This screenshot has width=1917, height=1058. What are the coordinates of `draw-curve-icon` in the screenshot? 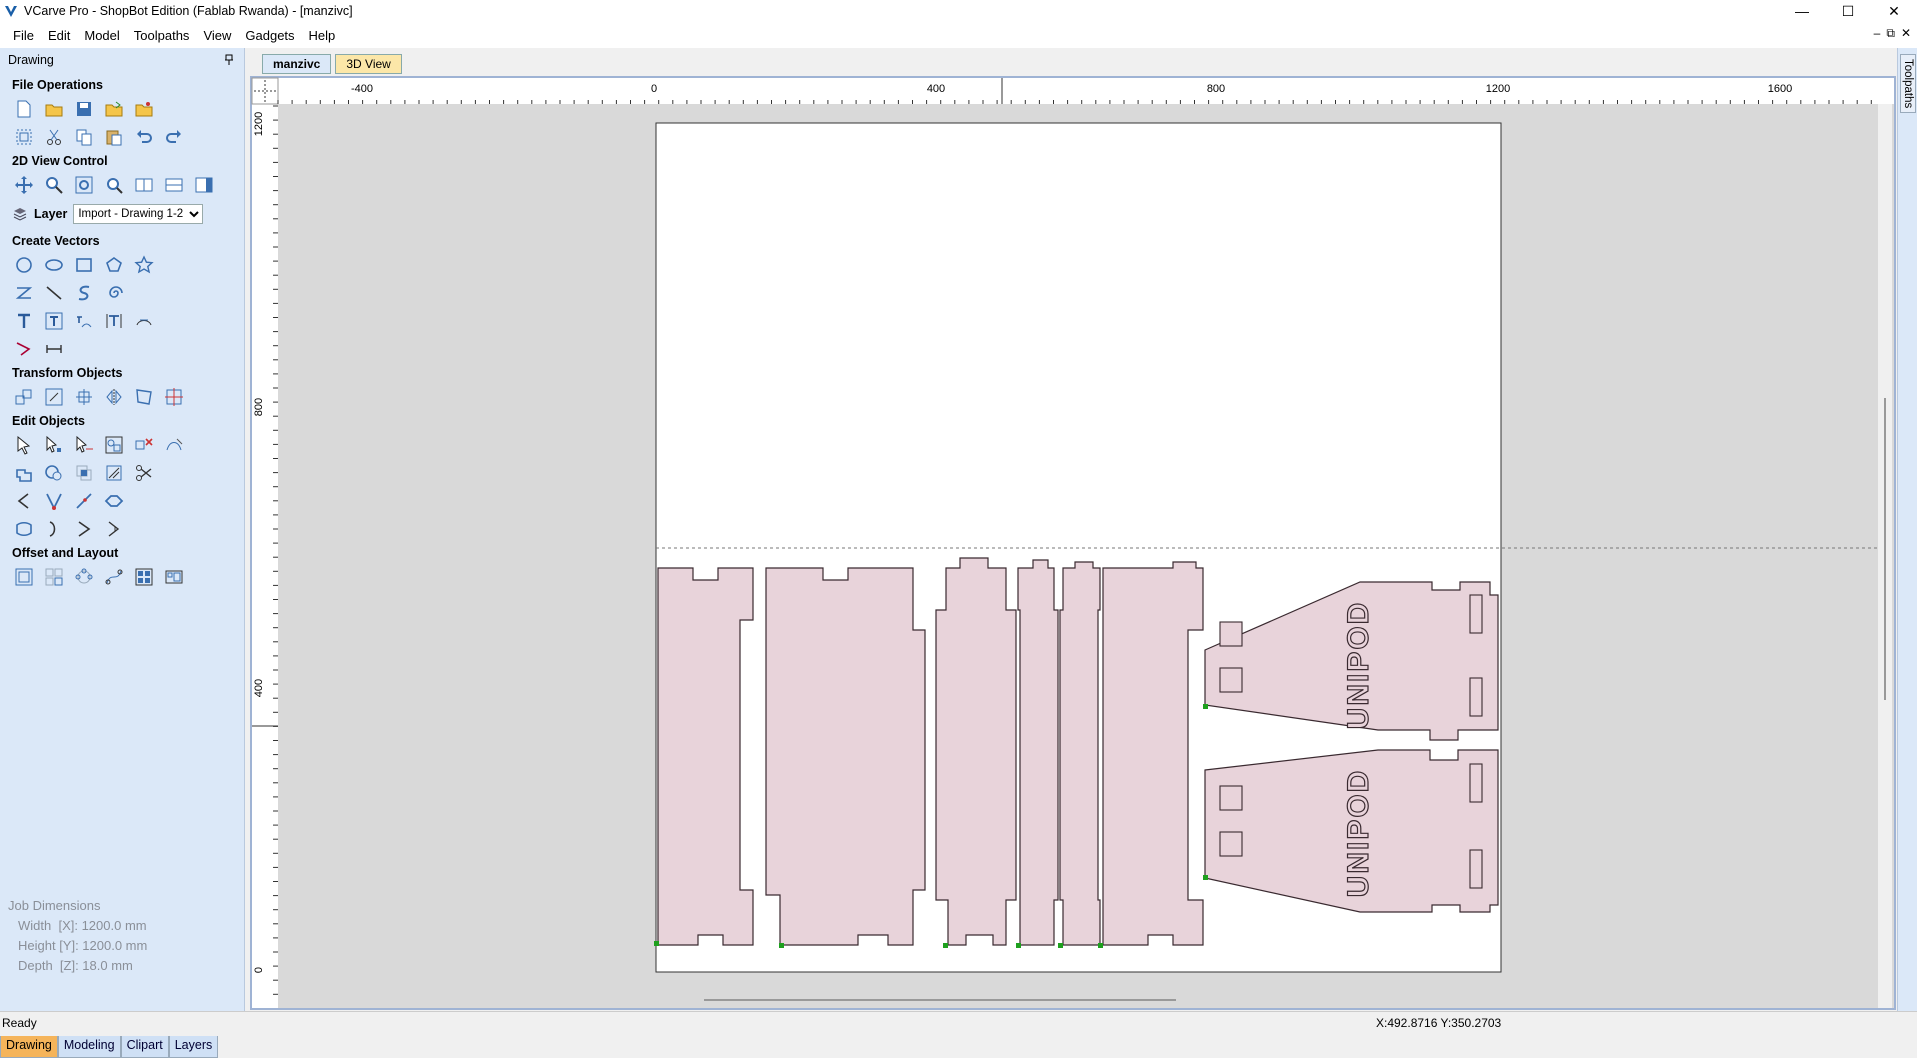 It's located at (84, 293).